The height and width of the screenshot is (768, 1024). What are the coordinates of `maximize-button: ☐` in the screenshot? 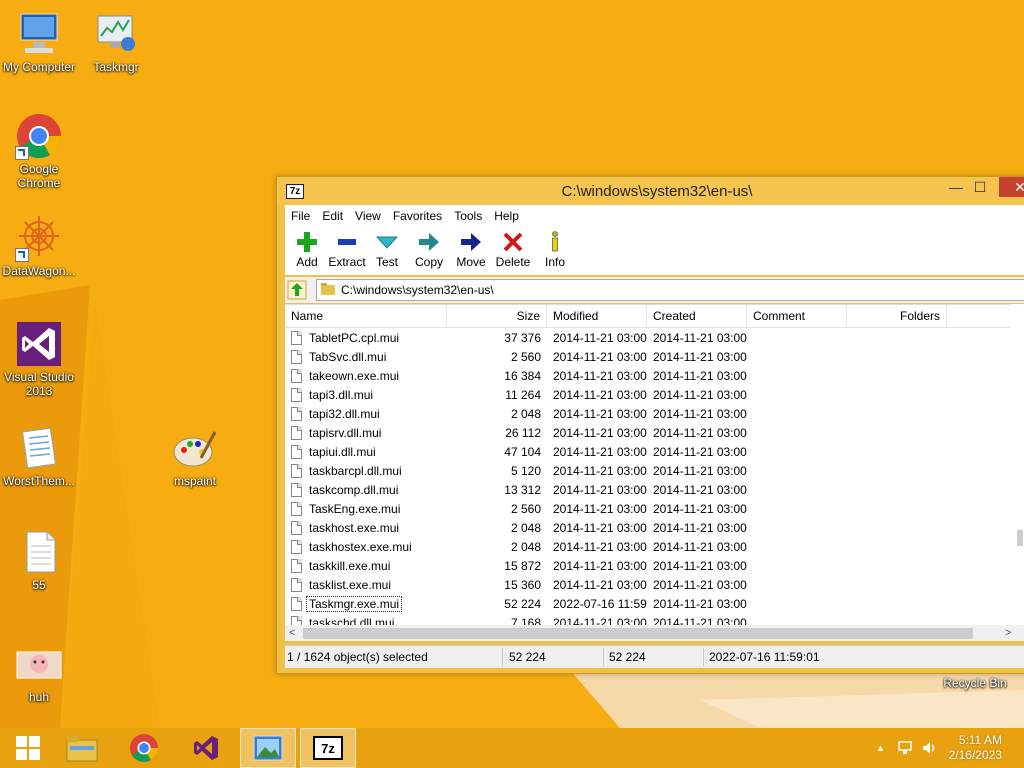 It's located at (980, 187).